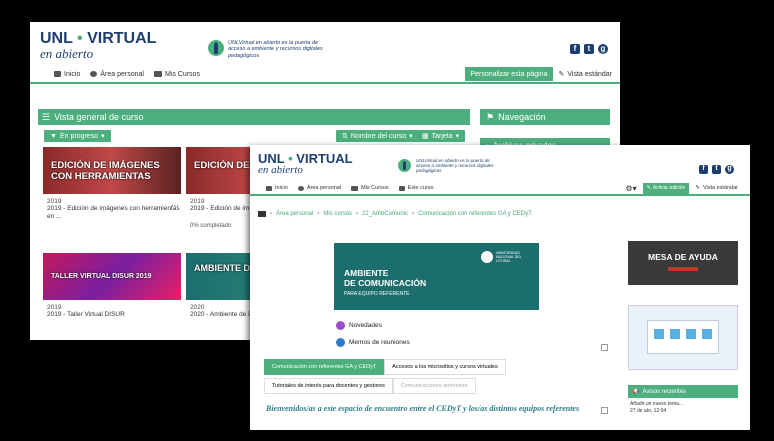 This screenshot has width=774, height=441. I want to click on banner-title: AMBIENTE DE COMUNICACIÓN, so click(385, 278).